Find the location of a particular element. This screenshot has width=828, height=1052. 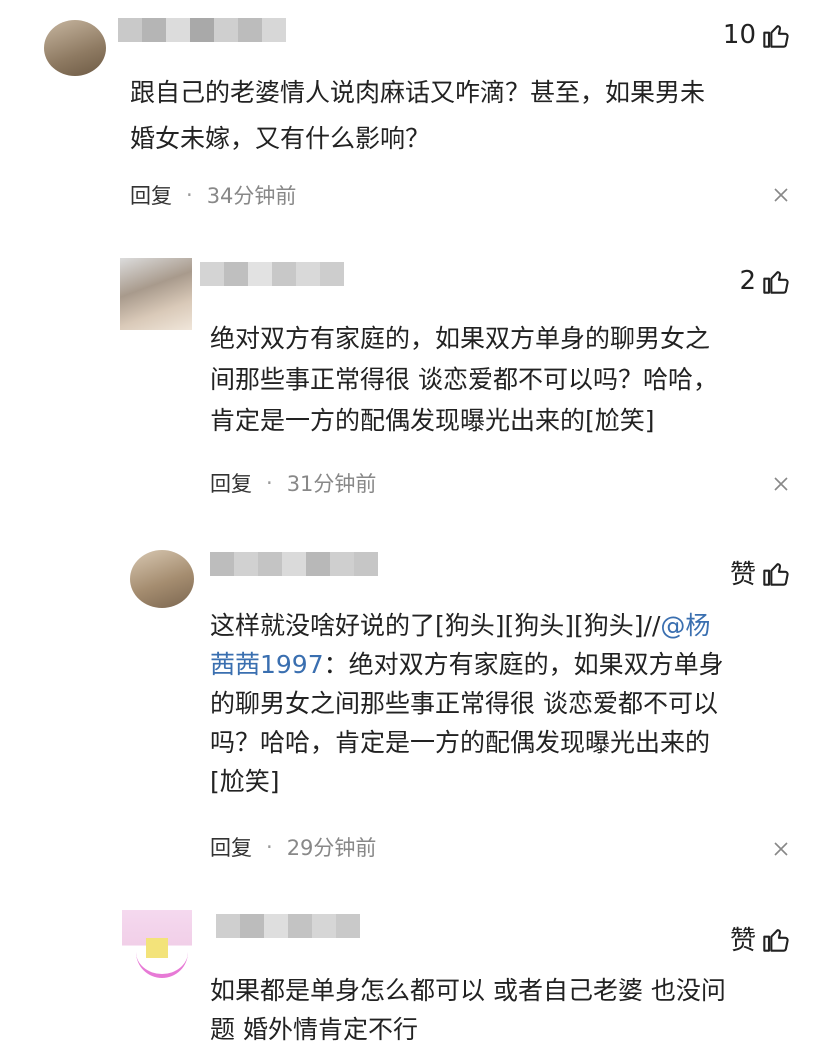

comment-meta: 回复 · 31分钟前 is located at coordinates (293, 483).